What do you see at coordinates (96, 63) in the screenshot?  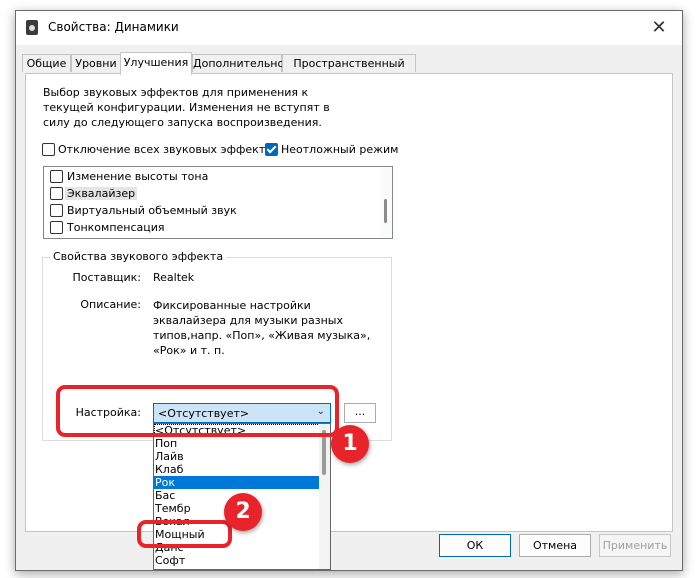 I see `tab-levels: Уровни` at bounding box center [96, 63].